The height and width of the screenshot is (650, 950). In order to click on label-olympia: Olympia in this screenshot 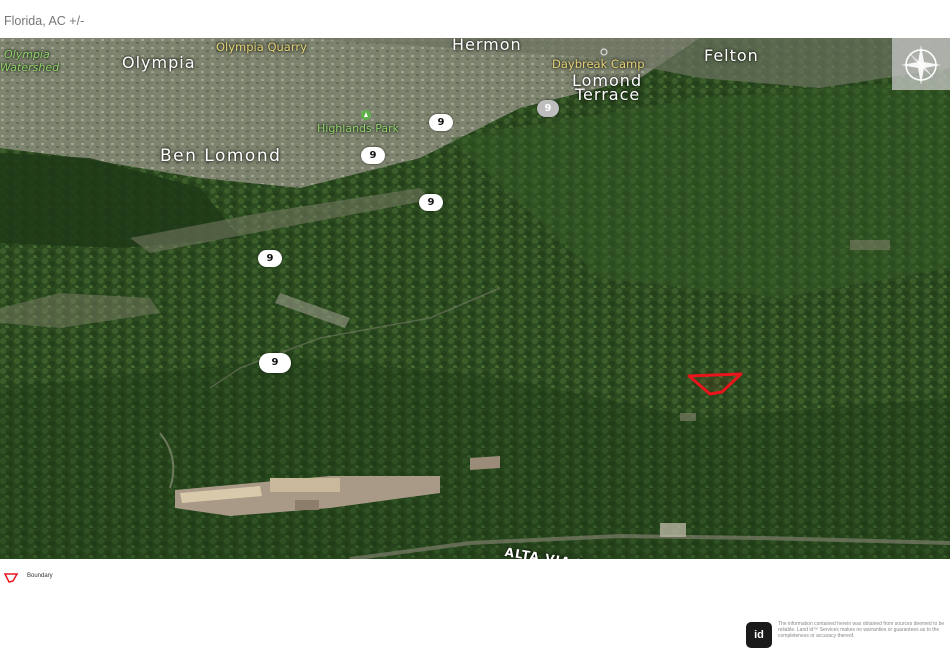, I will do `click(159, 62)`.